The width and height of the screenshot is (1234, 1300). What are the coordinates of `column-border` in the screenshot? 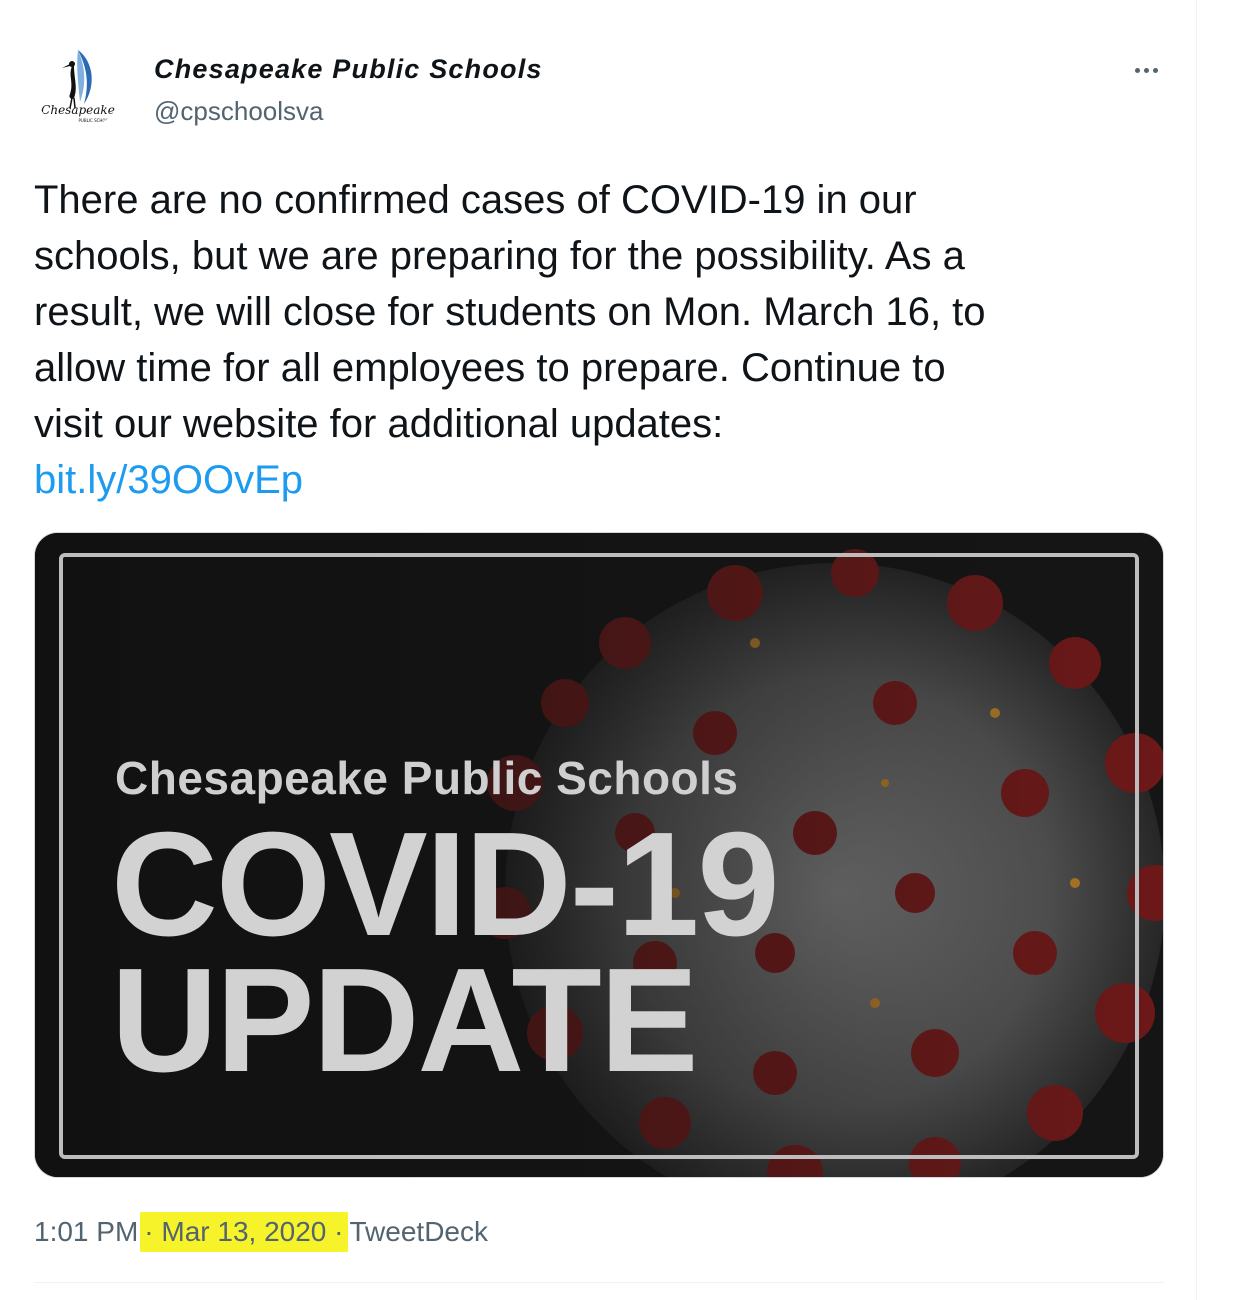 It's located at (1196, 650).